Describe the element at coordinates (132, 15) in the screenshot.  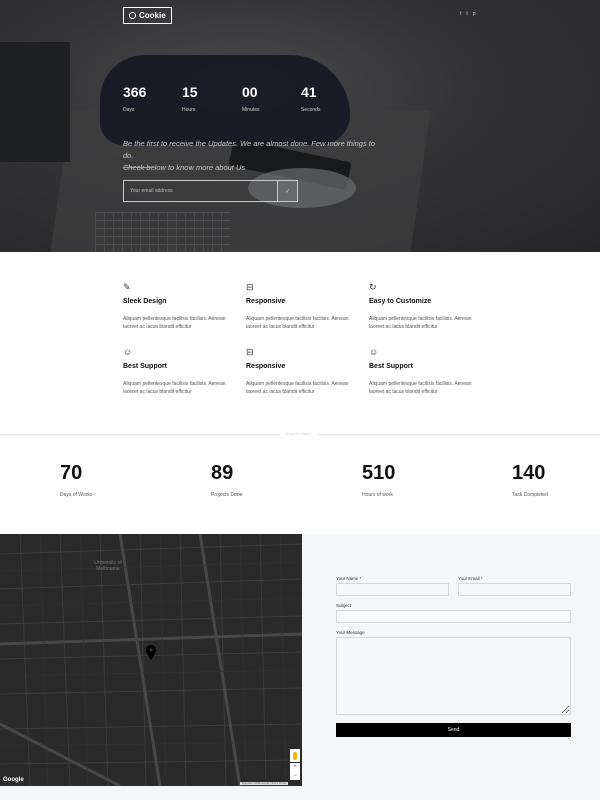
I see `cookie-icon` at that location.